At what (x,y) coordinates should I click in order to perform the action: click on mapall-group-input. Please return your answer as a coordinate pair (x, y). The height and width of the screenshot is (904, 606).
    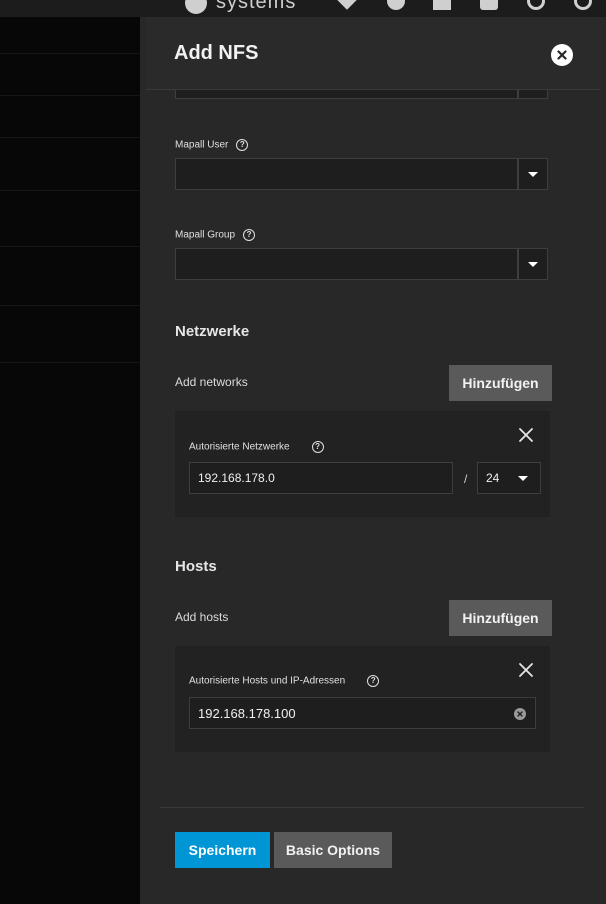
    Looking at the image, I should click on (346, 264).